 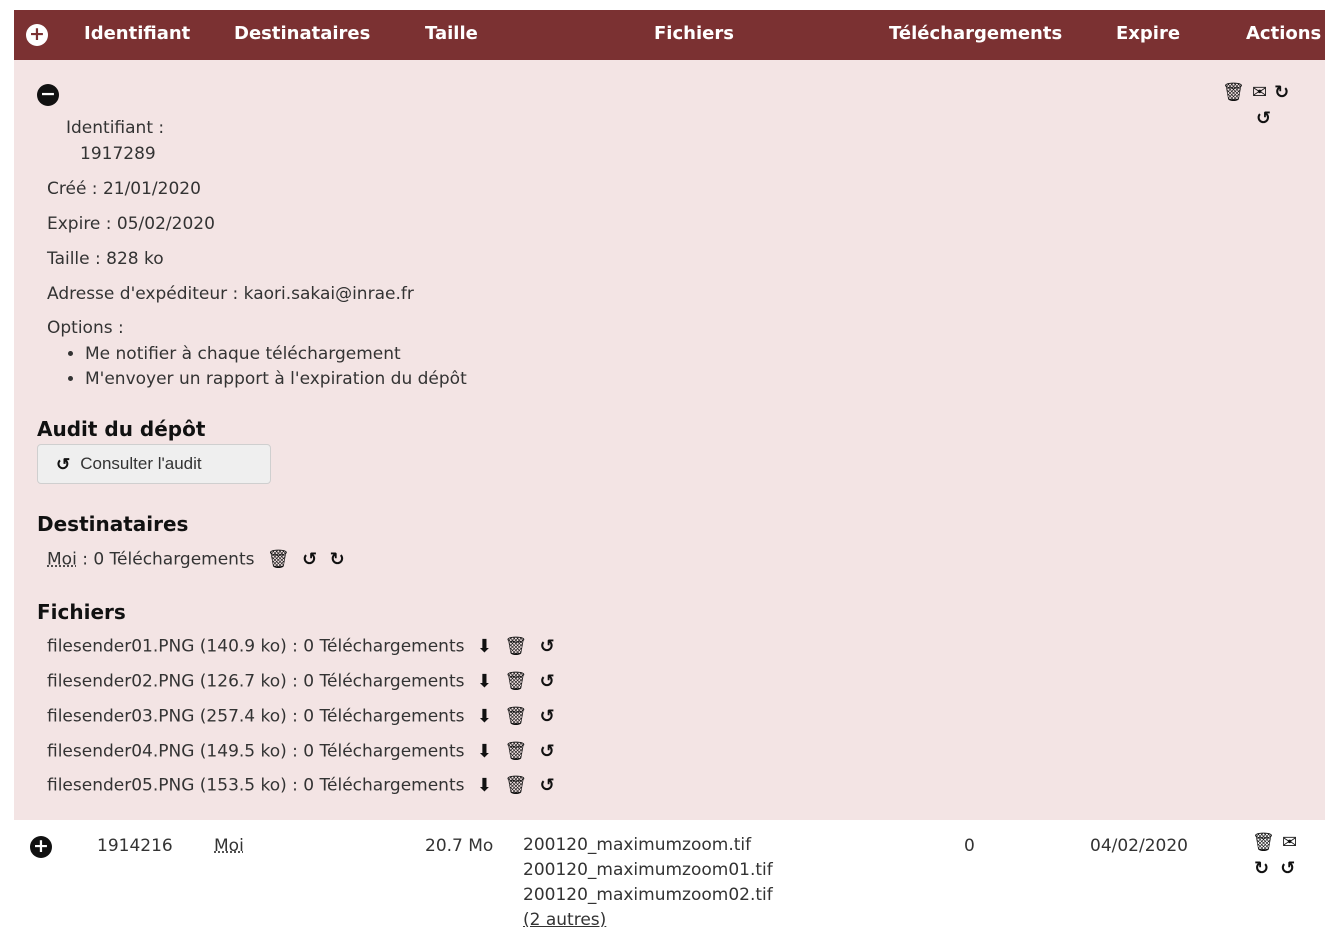 What do you see at coordinates (1284, 33) in the screenshot?
I see `col-actions: Actions` at bounding box center [1284, 33].